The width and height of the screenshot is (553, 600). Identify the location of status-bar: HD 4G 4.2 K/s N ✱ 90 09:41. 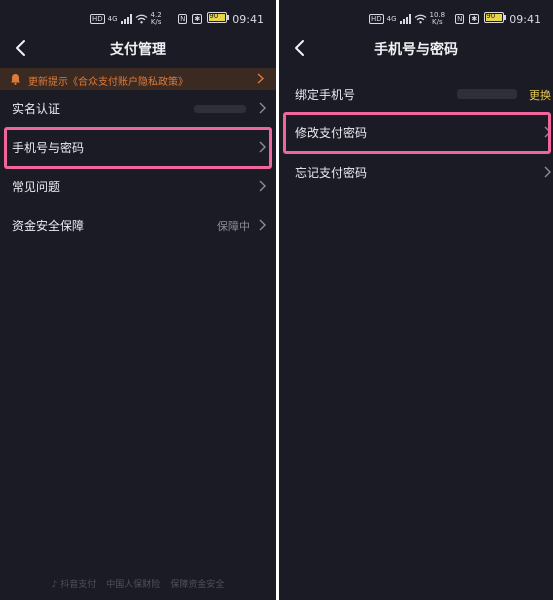
(138, 20).